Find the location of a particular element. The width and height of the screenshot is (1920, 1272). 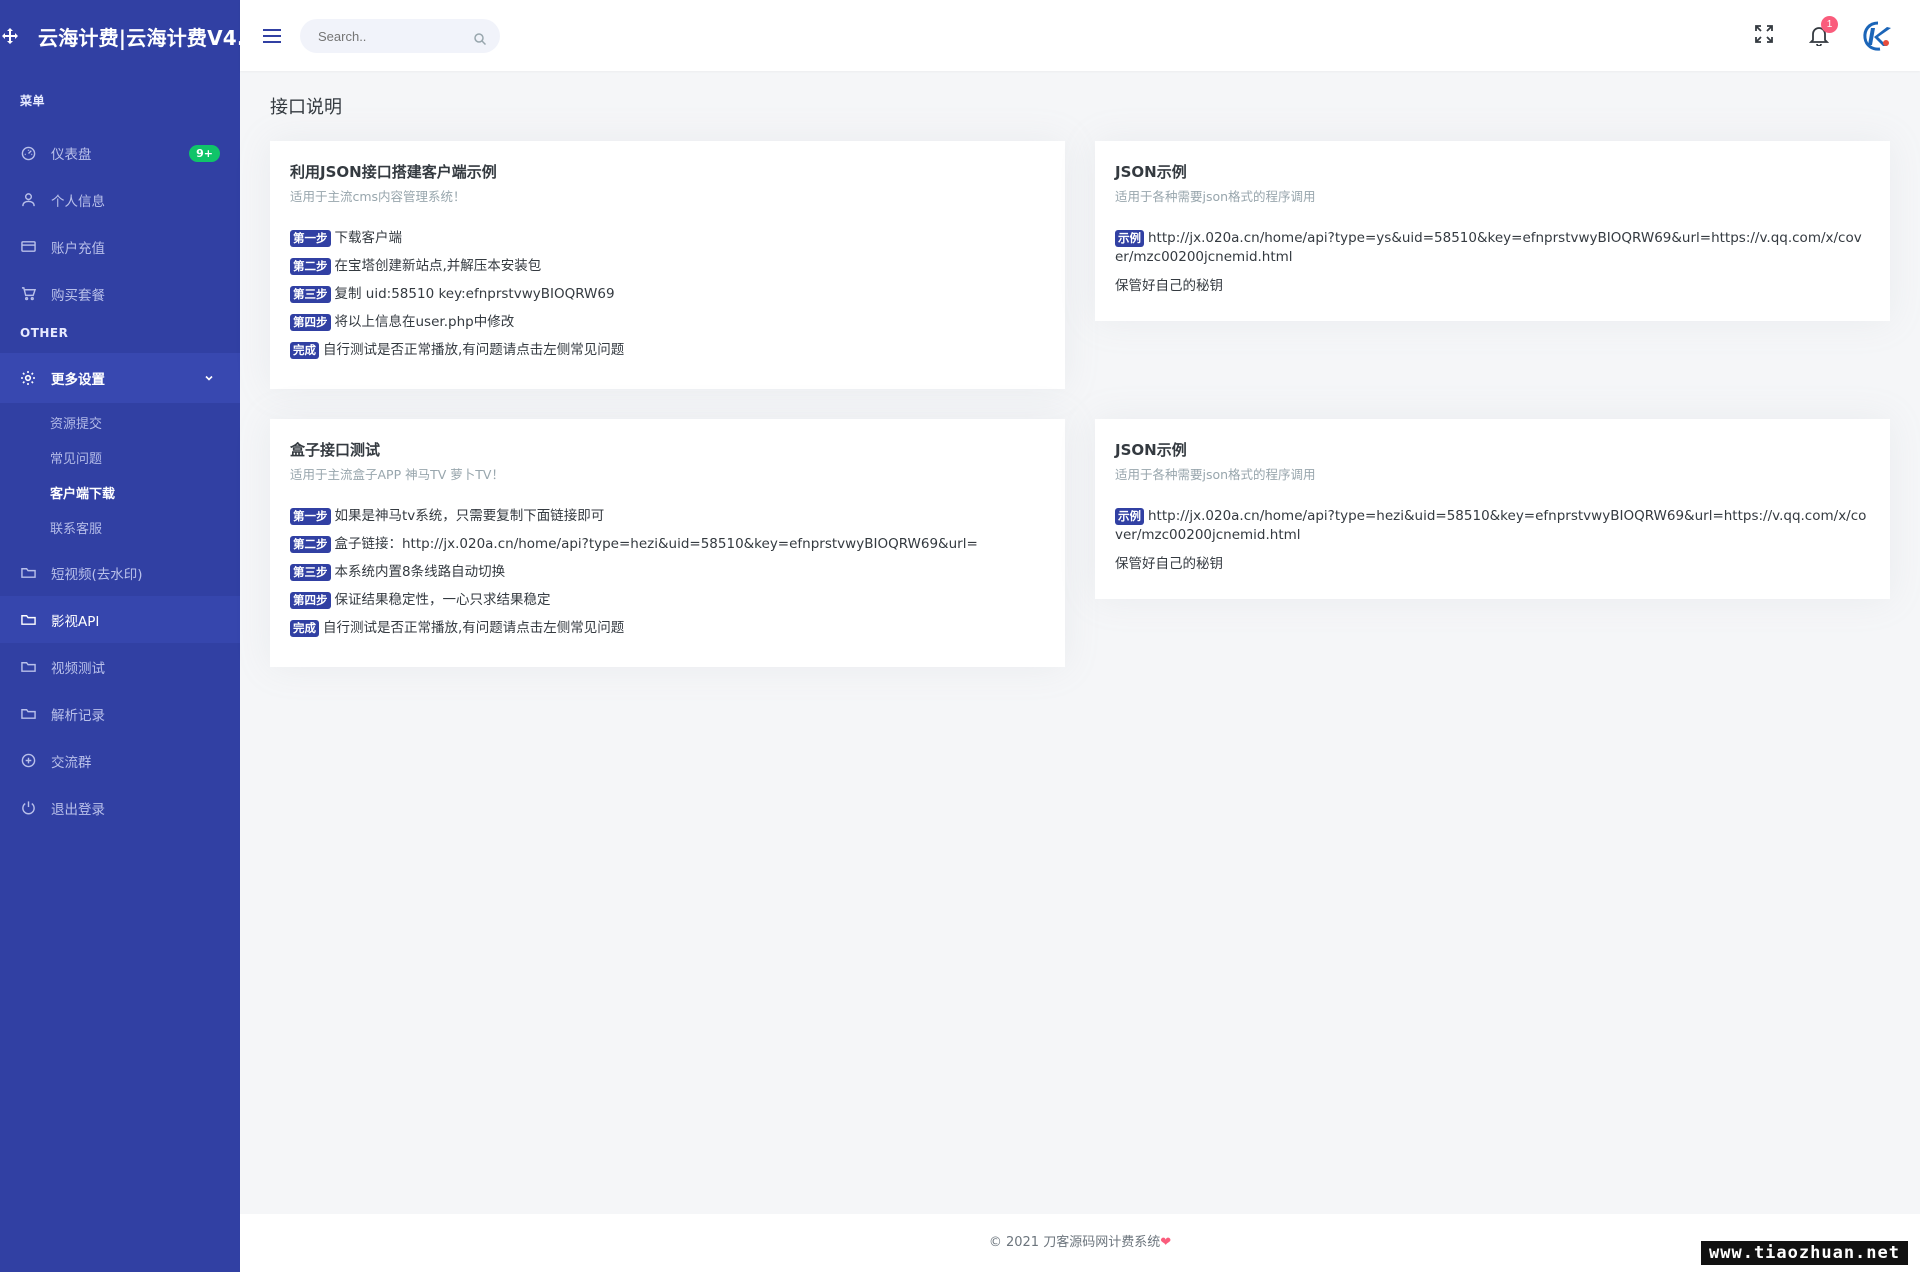

footer: © 2021 刀客源码网计费系统❤ is located at coordinates (1080, 1243).